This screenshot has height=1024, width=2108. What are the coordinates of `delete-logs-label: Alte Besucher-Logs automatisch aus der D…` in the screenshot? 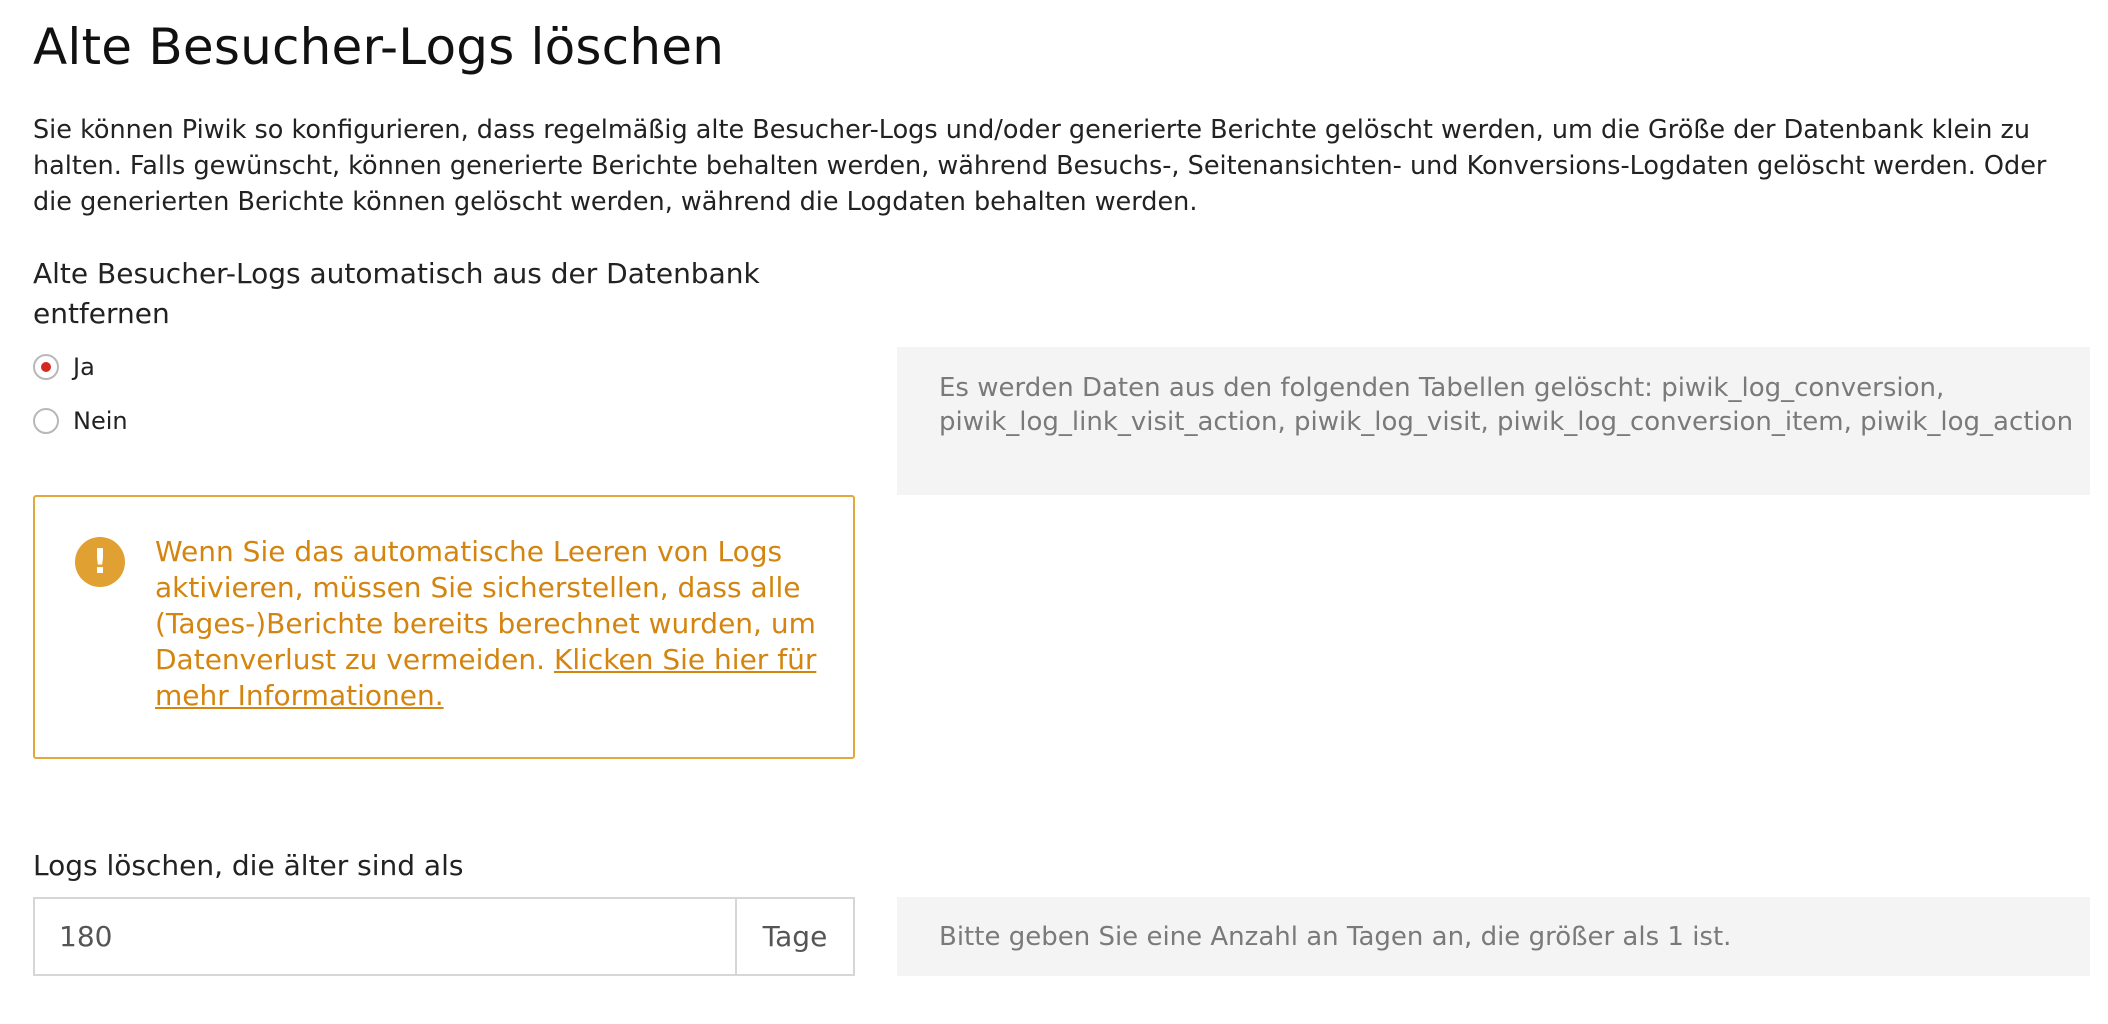 It's located at (396, 293).